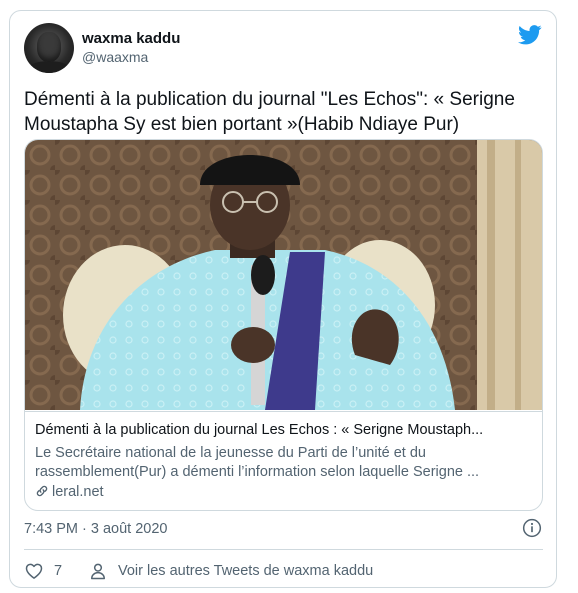  Describe the element at coordinates (96, 529) in the screenshot. I see `tweet-timestamp: 7:43 PM · 3 août 2020` at that location.